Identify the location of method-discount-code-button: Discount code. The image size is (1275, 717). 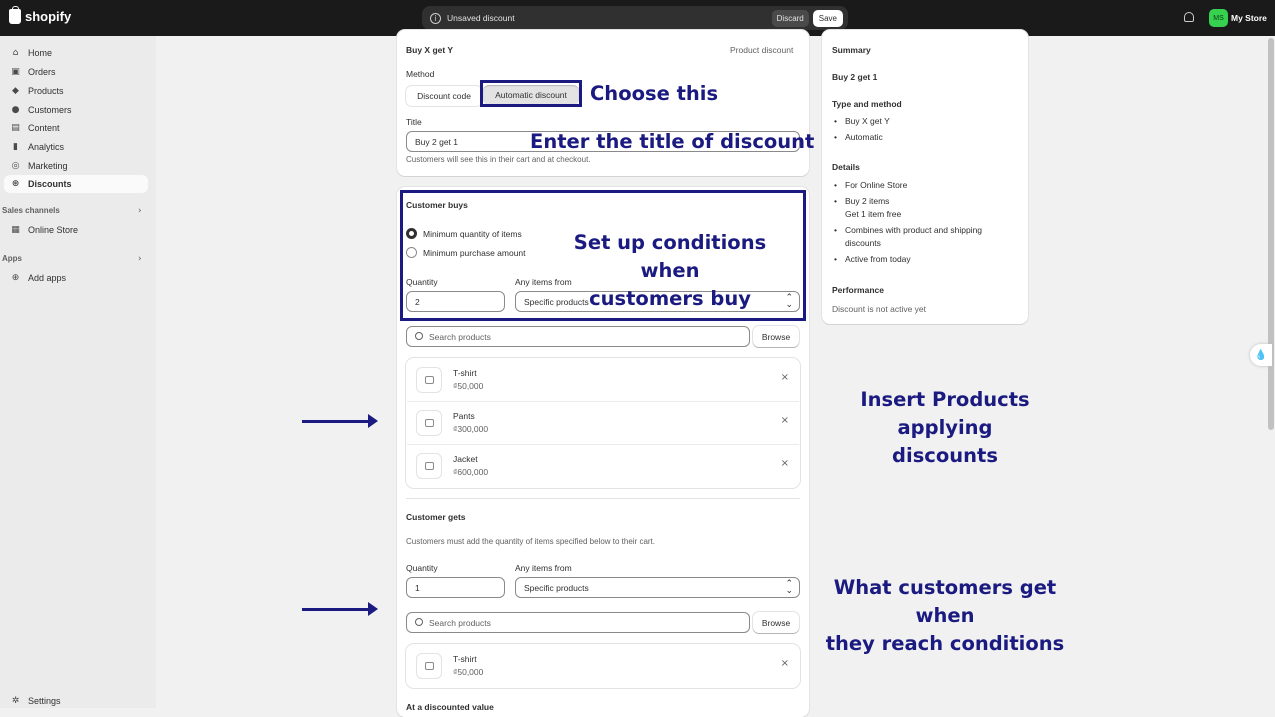
(444, 96).